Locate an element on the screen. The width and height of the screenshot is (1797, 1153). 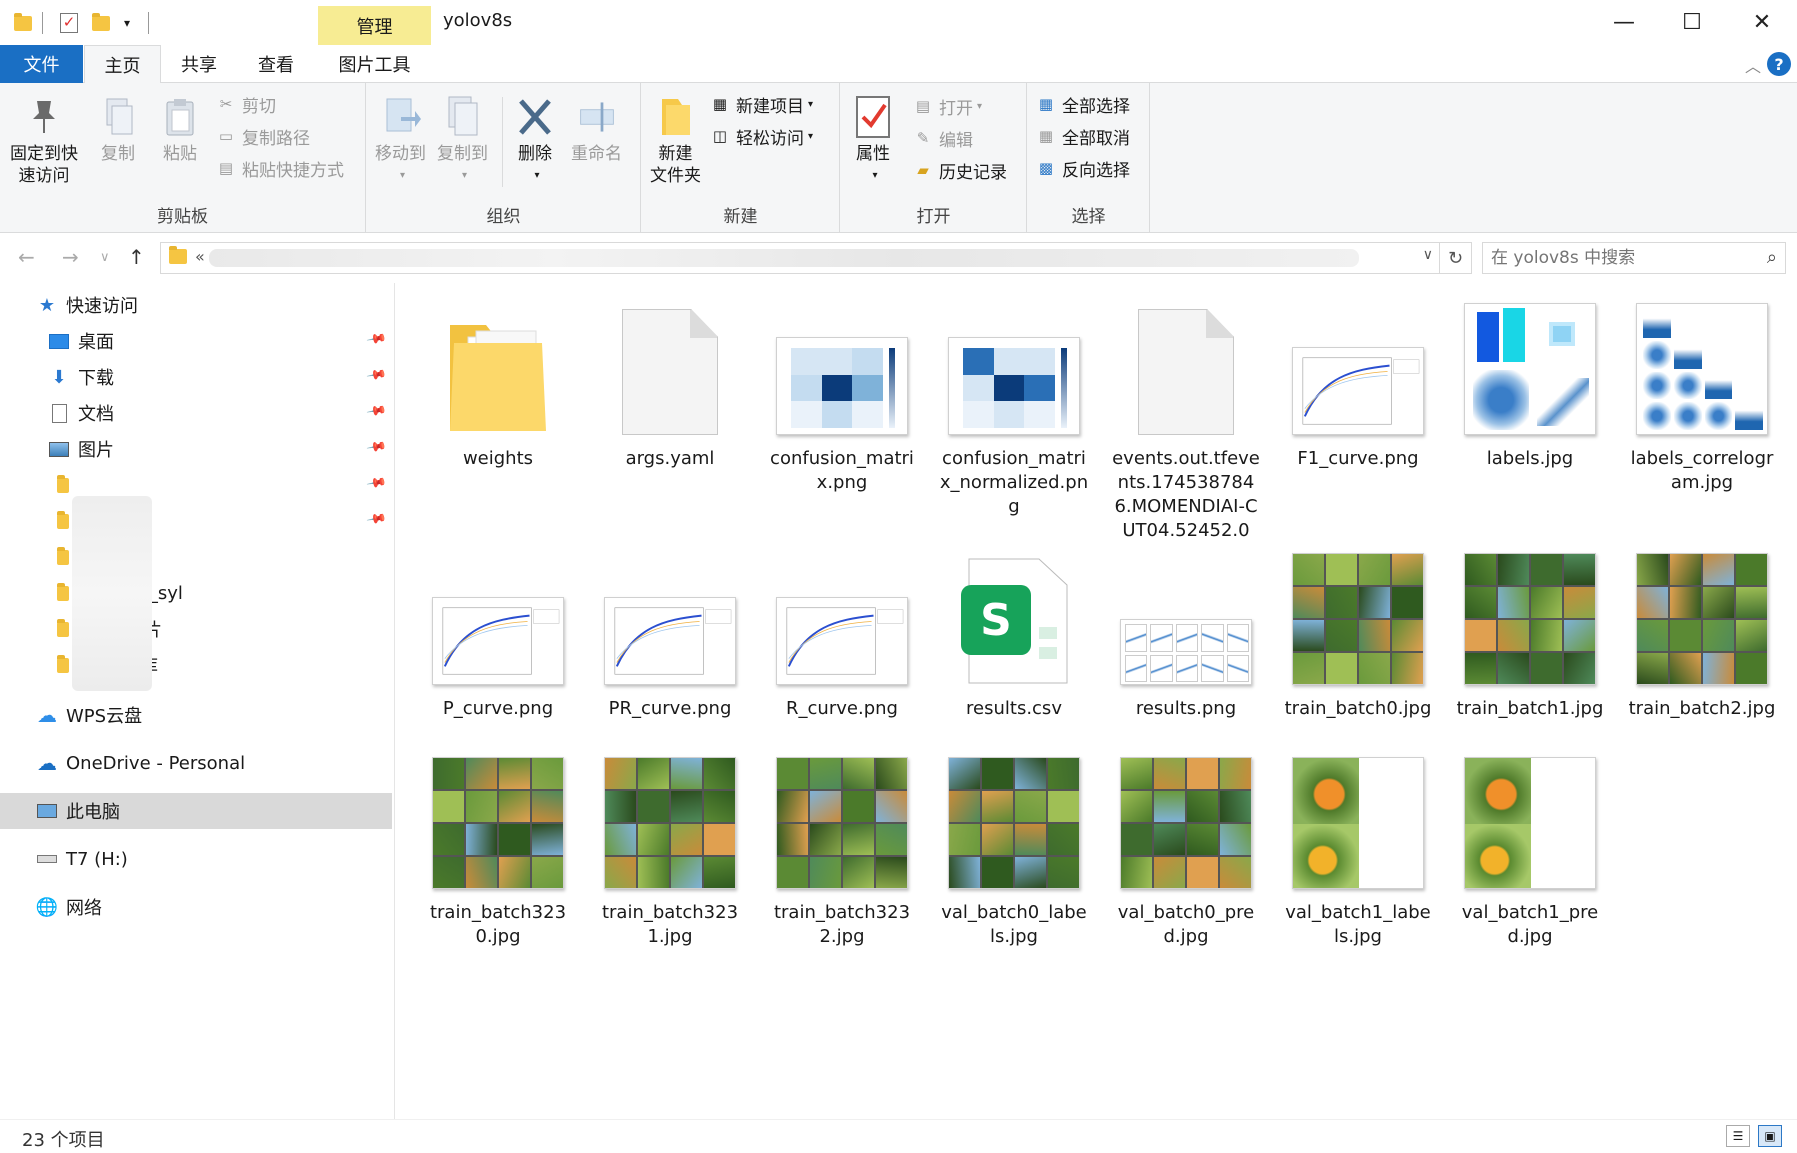
curve-plot-thumbnail is located at coordinates (670, 641).